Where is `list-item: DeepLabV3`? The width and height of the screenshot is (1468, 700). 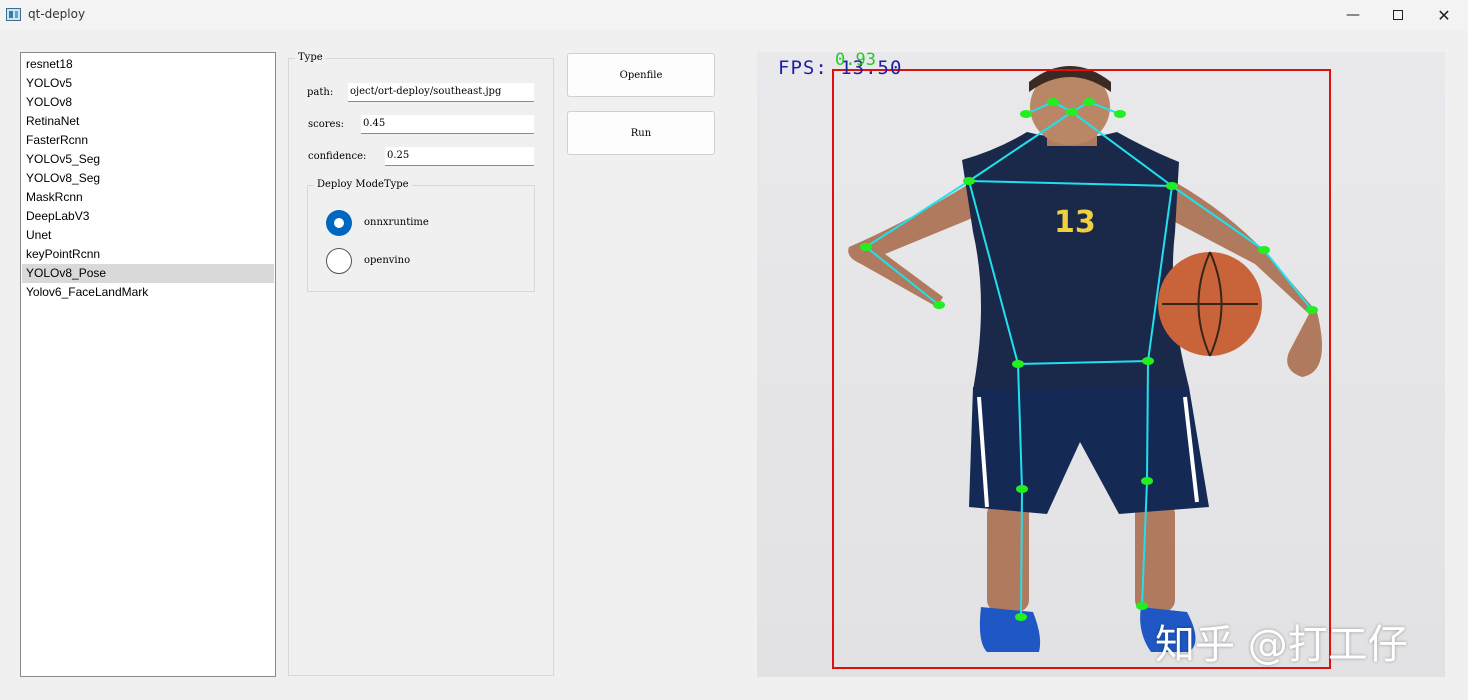
list-item: DeepLabV3 is located at coordinates (148, 216).